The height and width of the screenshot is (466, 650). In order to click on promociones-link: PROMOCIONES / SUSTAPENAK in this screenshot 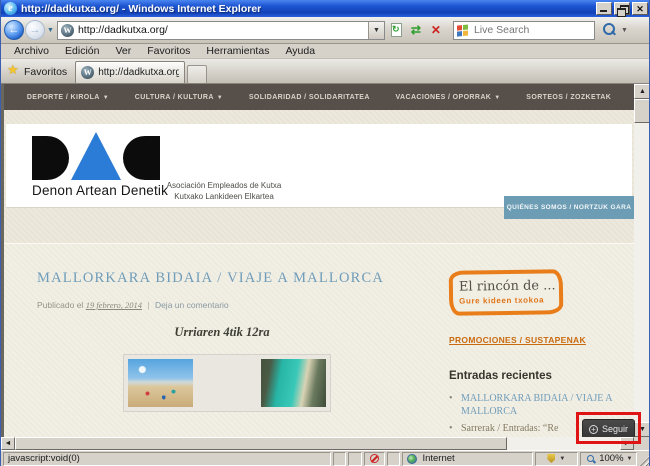, I will do `click(517, 340)`.